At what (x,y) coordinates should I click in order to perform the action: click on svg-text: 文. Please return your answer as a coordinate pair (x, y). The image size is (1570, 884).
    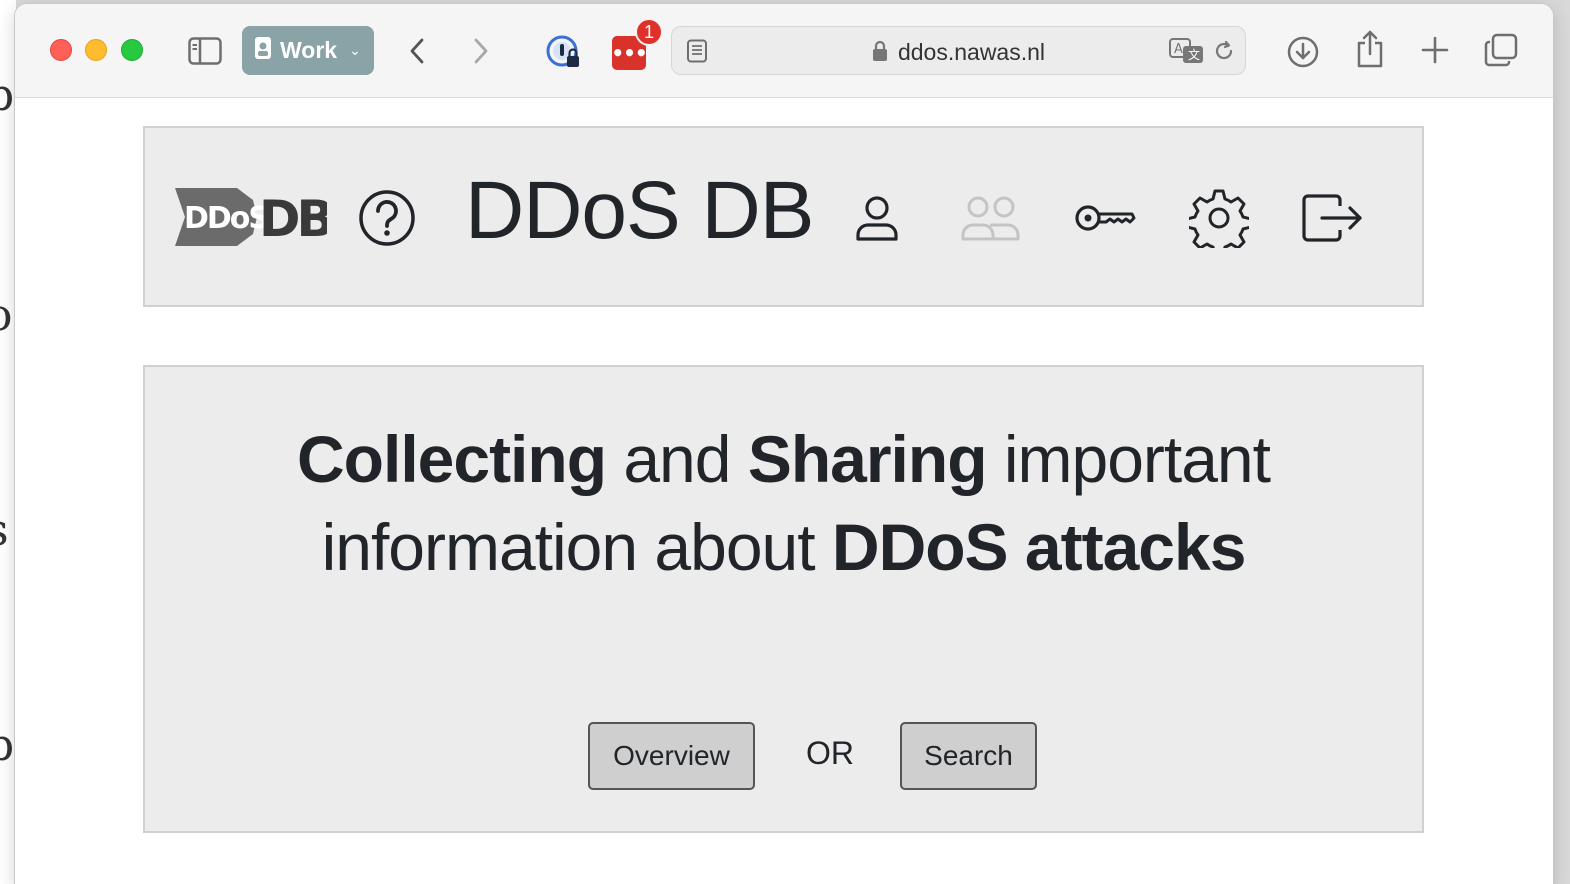
    Looking at the image, I should click on (1194, 54).